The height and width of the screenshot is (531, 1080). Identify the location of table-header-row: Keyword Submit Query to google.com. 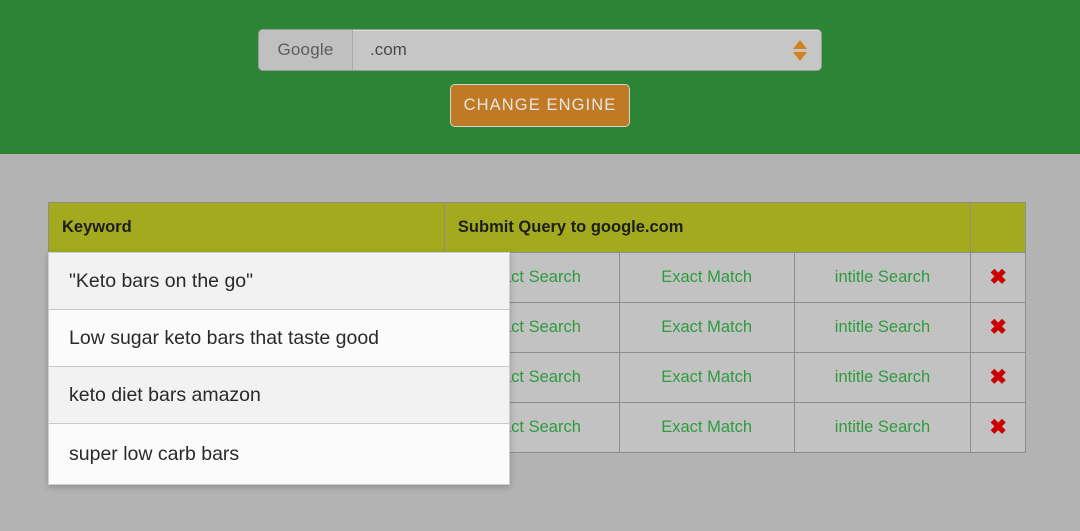
(537, 227).